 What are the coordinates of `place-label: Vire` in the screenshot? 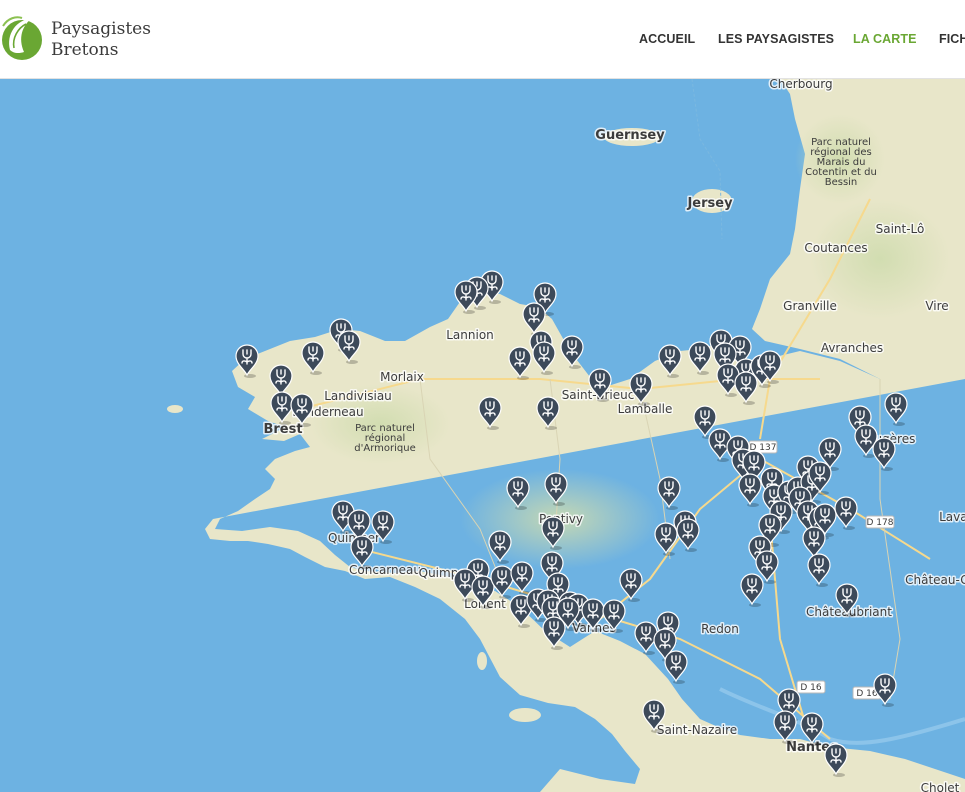 It's located at (936, 306).